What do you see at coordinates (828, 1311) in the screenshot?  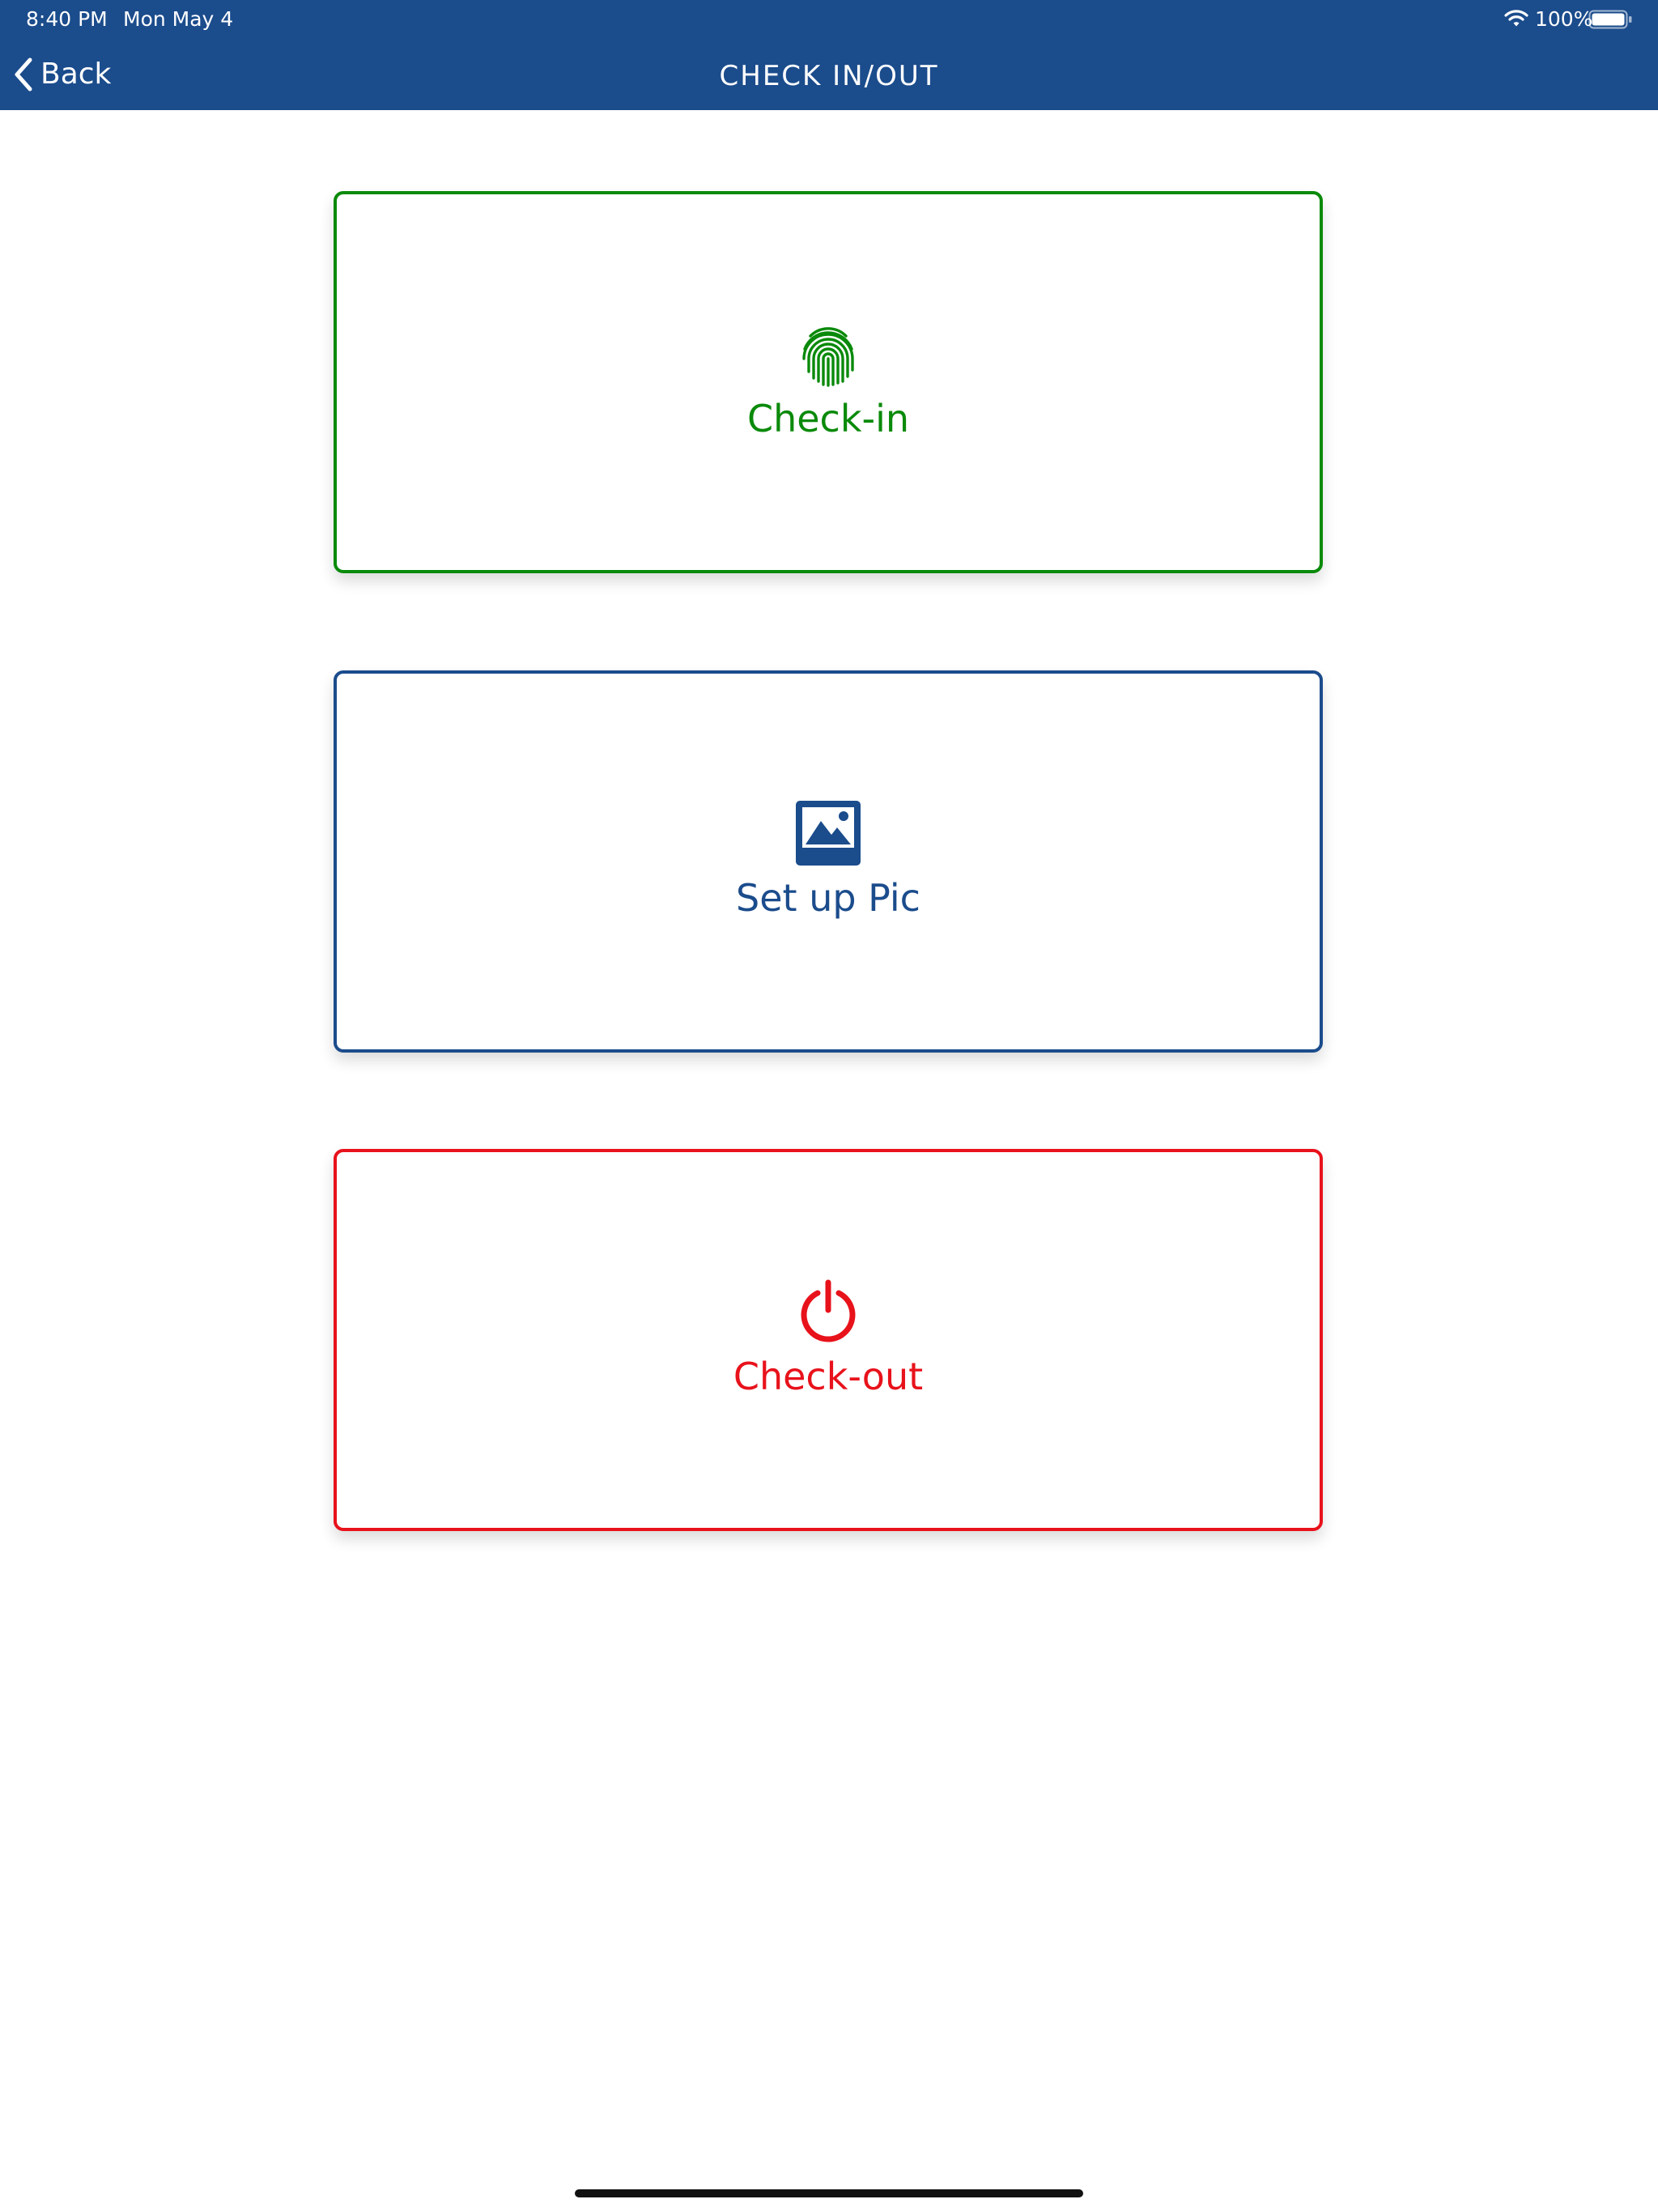 I see `power-icon` at bounding box center [828, 1311].